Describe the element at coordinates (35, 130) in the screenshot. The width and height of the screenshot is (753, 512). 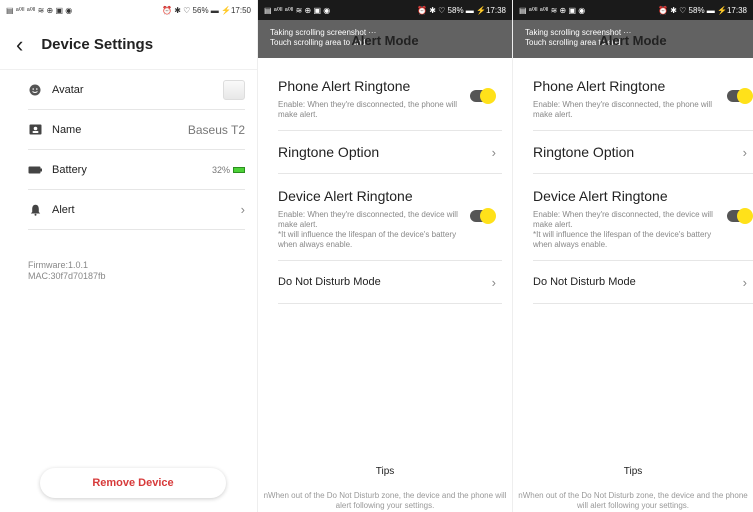
I see `id-card-icon` at that location.